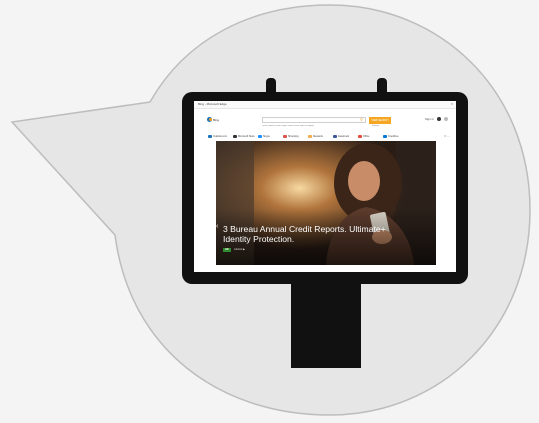 The height and width of the screenshot is (423, 539). I want to click on carousel-prev-icon: ‹, so click(217, 226).